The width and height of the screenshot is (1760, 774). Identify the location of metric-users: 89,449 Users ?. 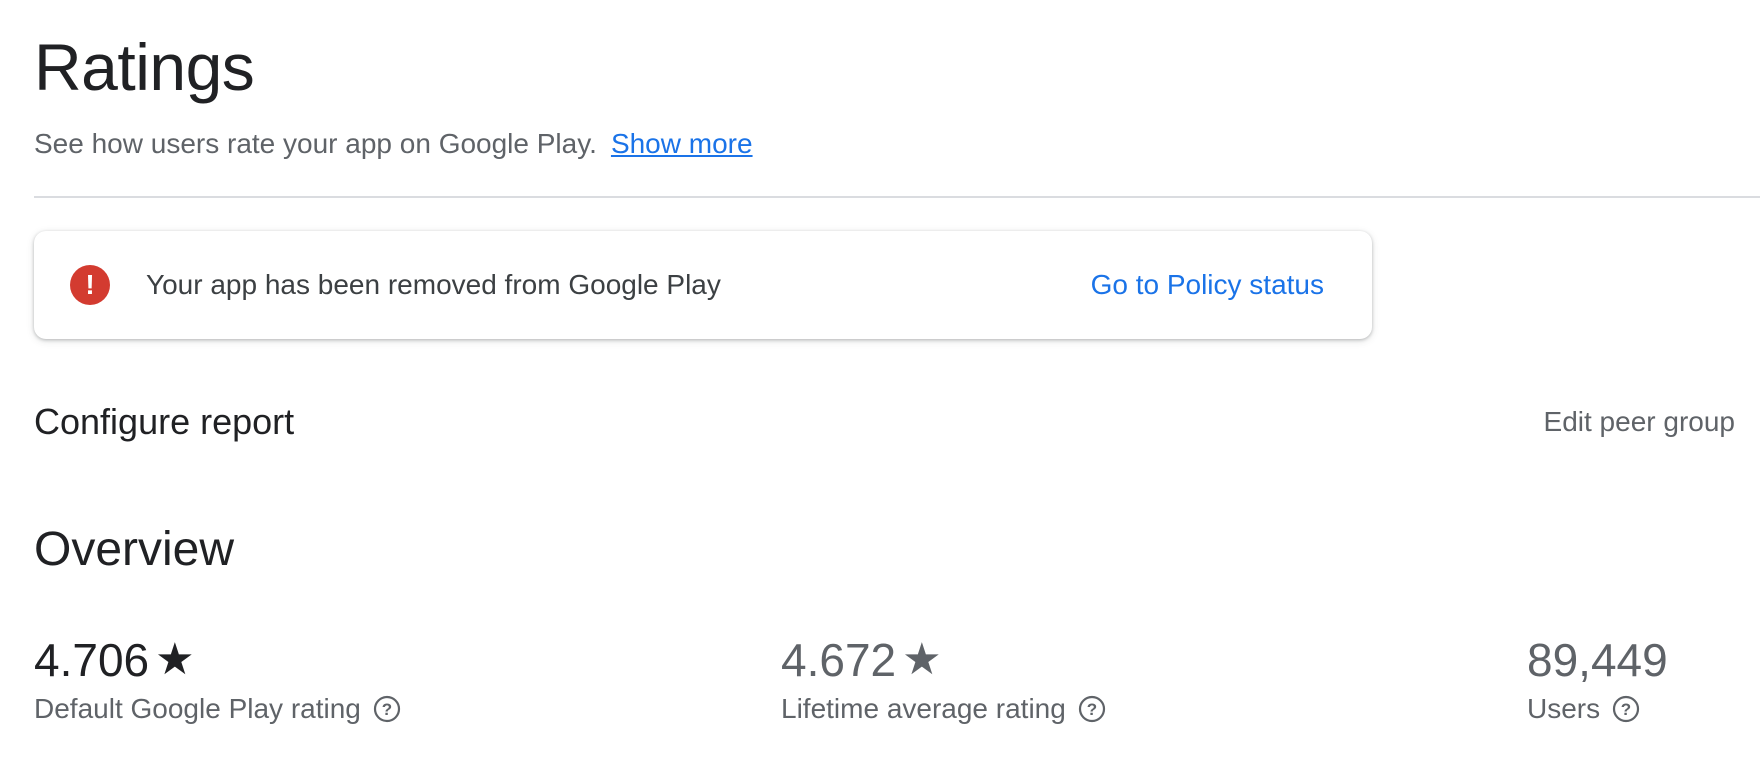
(1597, 680).